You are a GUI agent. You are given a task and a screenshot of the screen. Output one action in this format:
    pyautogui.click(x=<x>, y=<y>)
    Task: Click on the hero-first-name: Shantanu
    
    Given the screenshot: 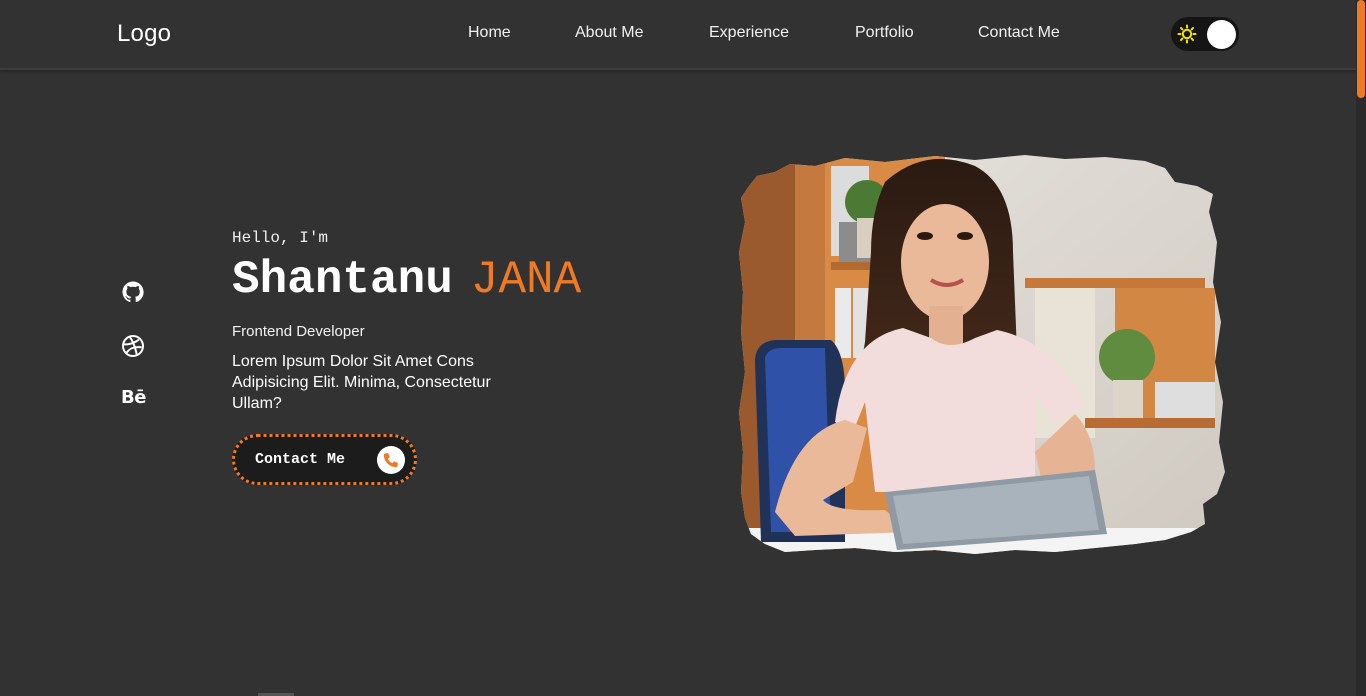 What is the action you would take?
    pyautogui.click(x=342, y=280)
    